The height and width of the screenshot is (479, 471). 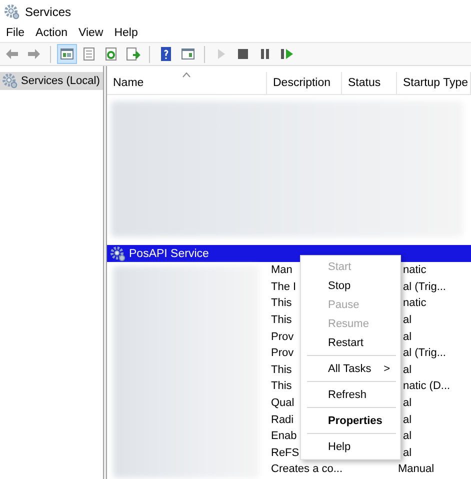 I want to click on forward-arrow-icon, so click(x=34, y=54).